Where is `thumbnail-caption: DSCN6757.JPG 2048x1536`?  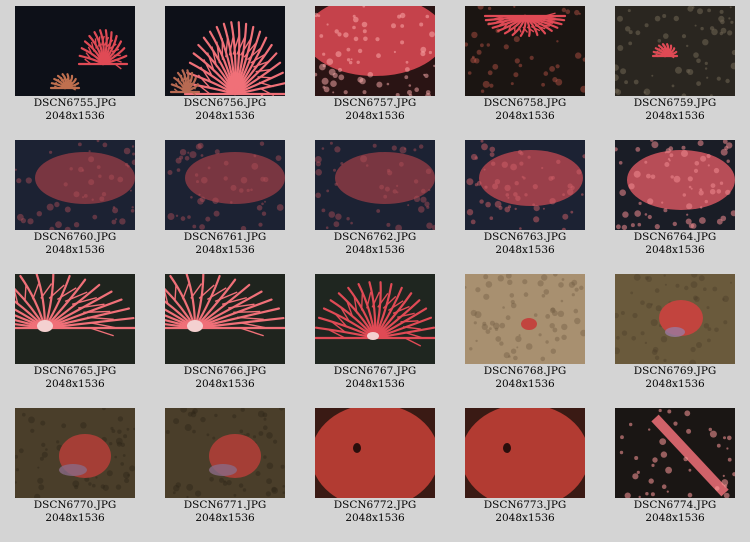
thumbnail-caption: DSCN6757.JPG 2048x1536 is located at coordinates (375, 110).